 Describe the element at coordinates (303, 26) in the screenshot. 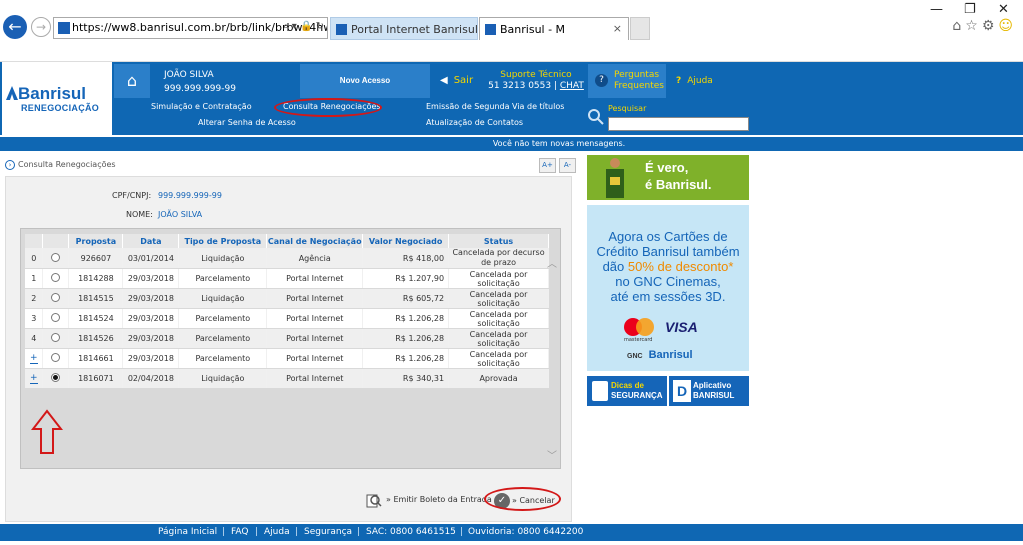

I see `address-bar-icons: ⌕ ▾ 🔒 ↻` at that location.